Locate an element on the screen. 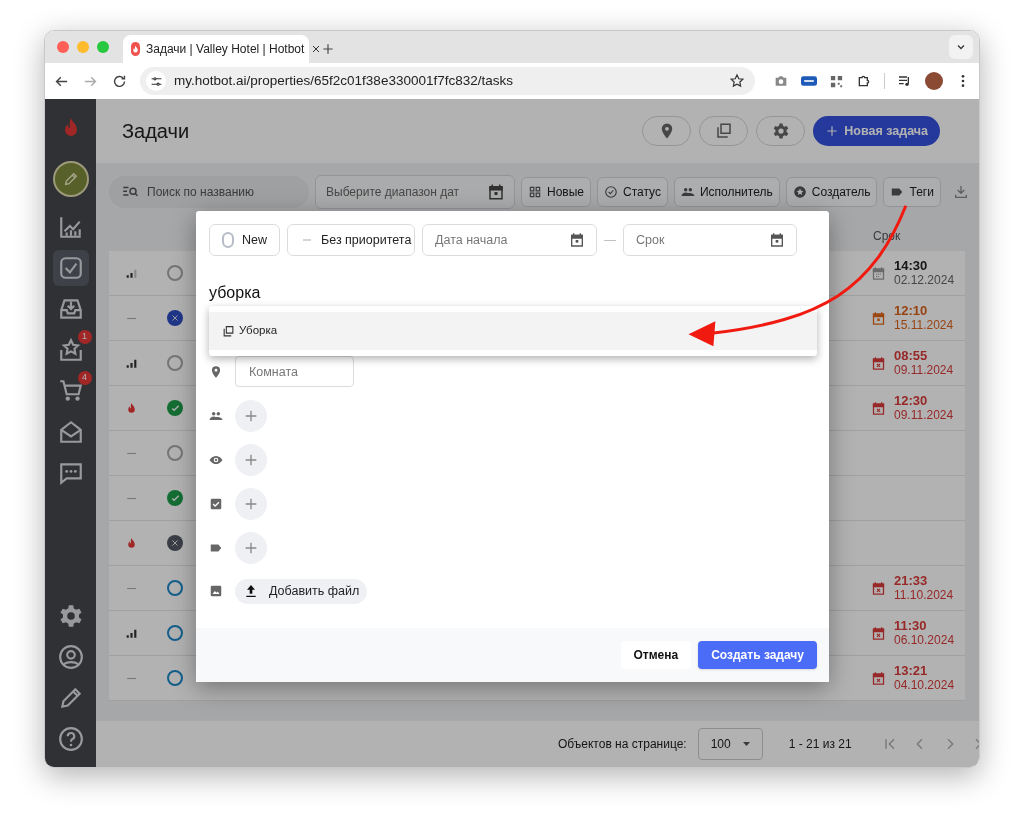  extensions-icon is located at coordinates (864, 81).